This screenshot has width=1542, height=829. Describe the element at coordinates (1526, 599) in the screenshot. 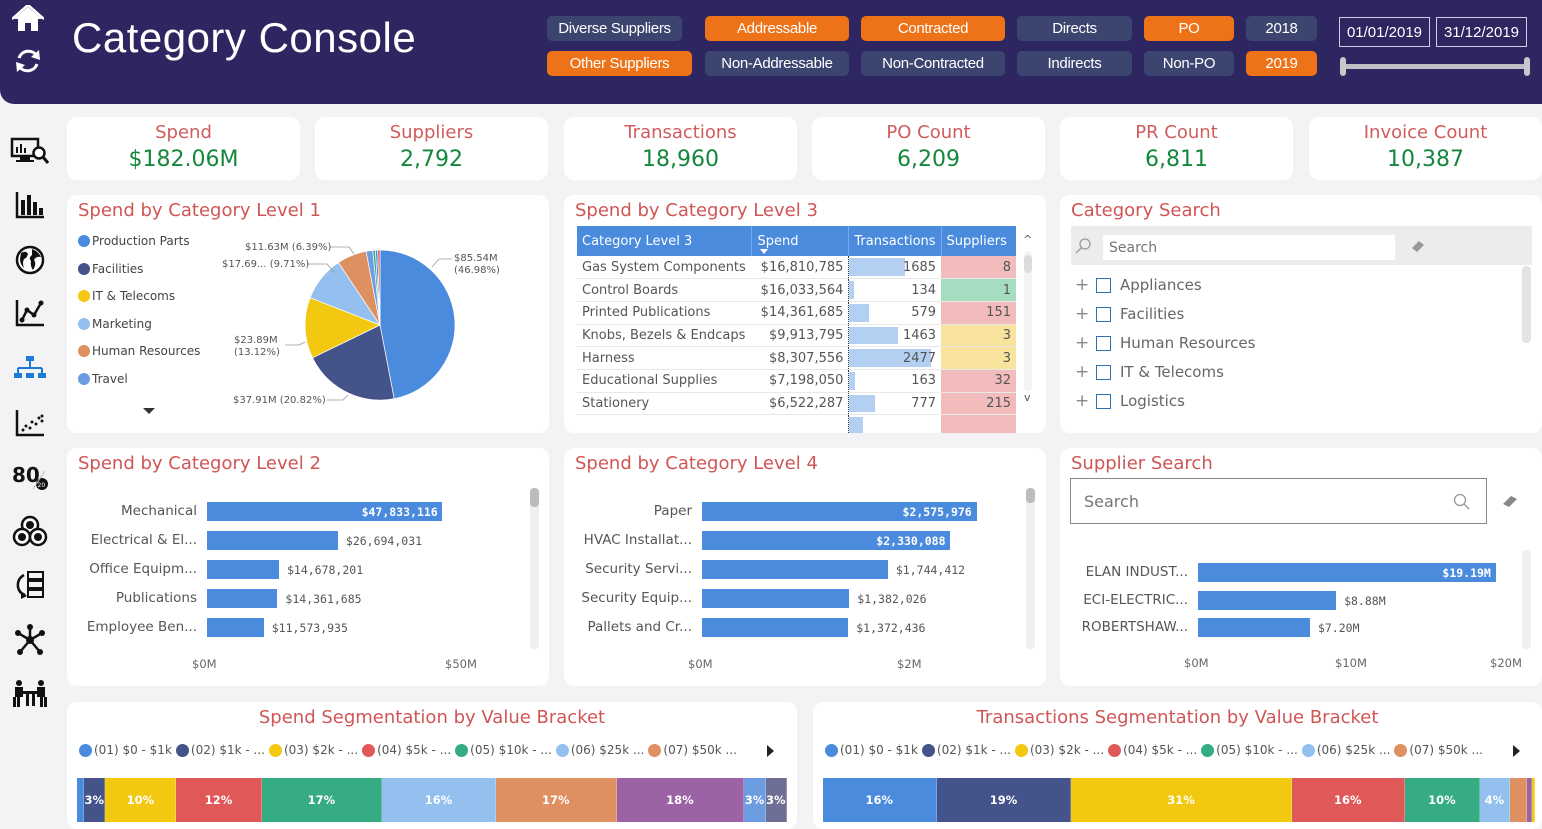

I see `supplier-chart-scrollbar` at that location.